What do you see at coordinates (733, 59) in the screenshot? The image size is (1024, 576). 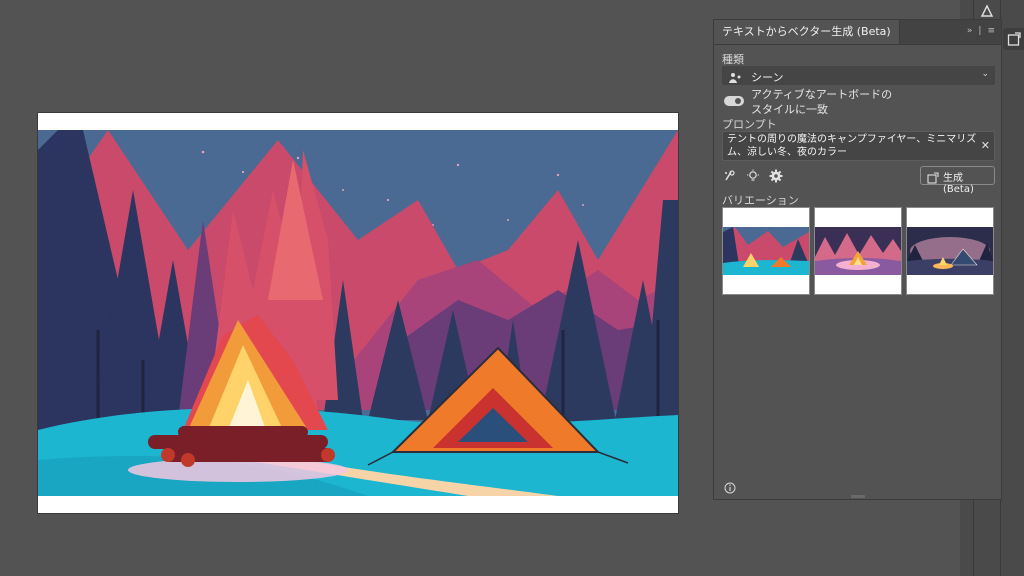 I see `type-label: 種類` at bounding box center [733, 59].